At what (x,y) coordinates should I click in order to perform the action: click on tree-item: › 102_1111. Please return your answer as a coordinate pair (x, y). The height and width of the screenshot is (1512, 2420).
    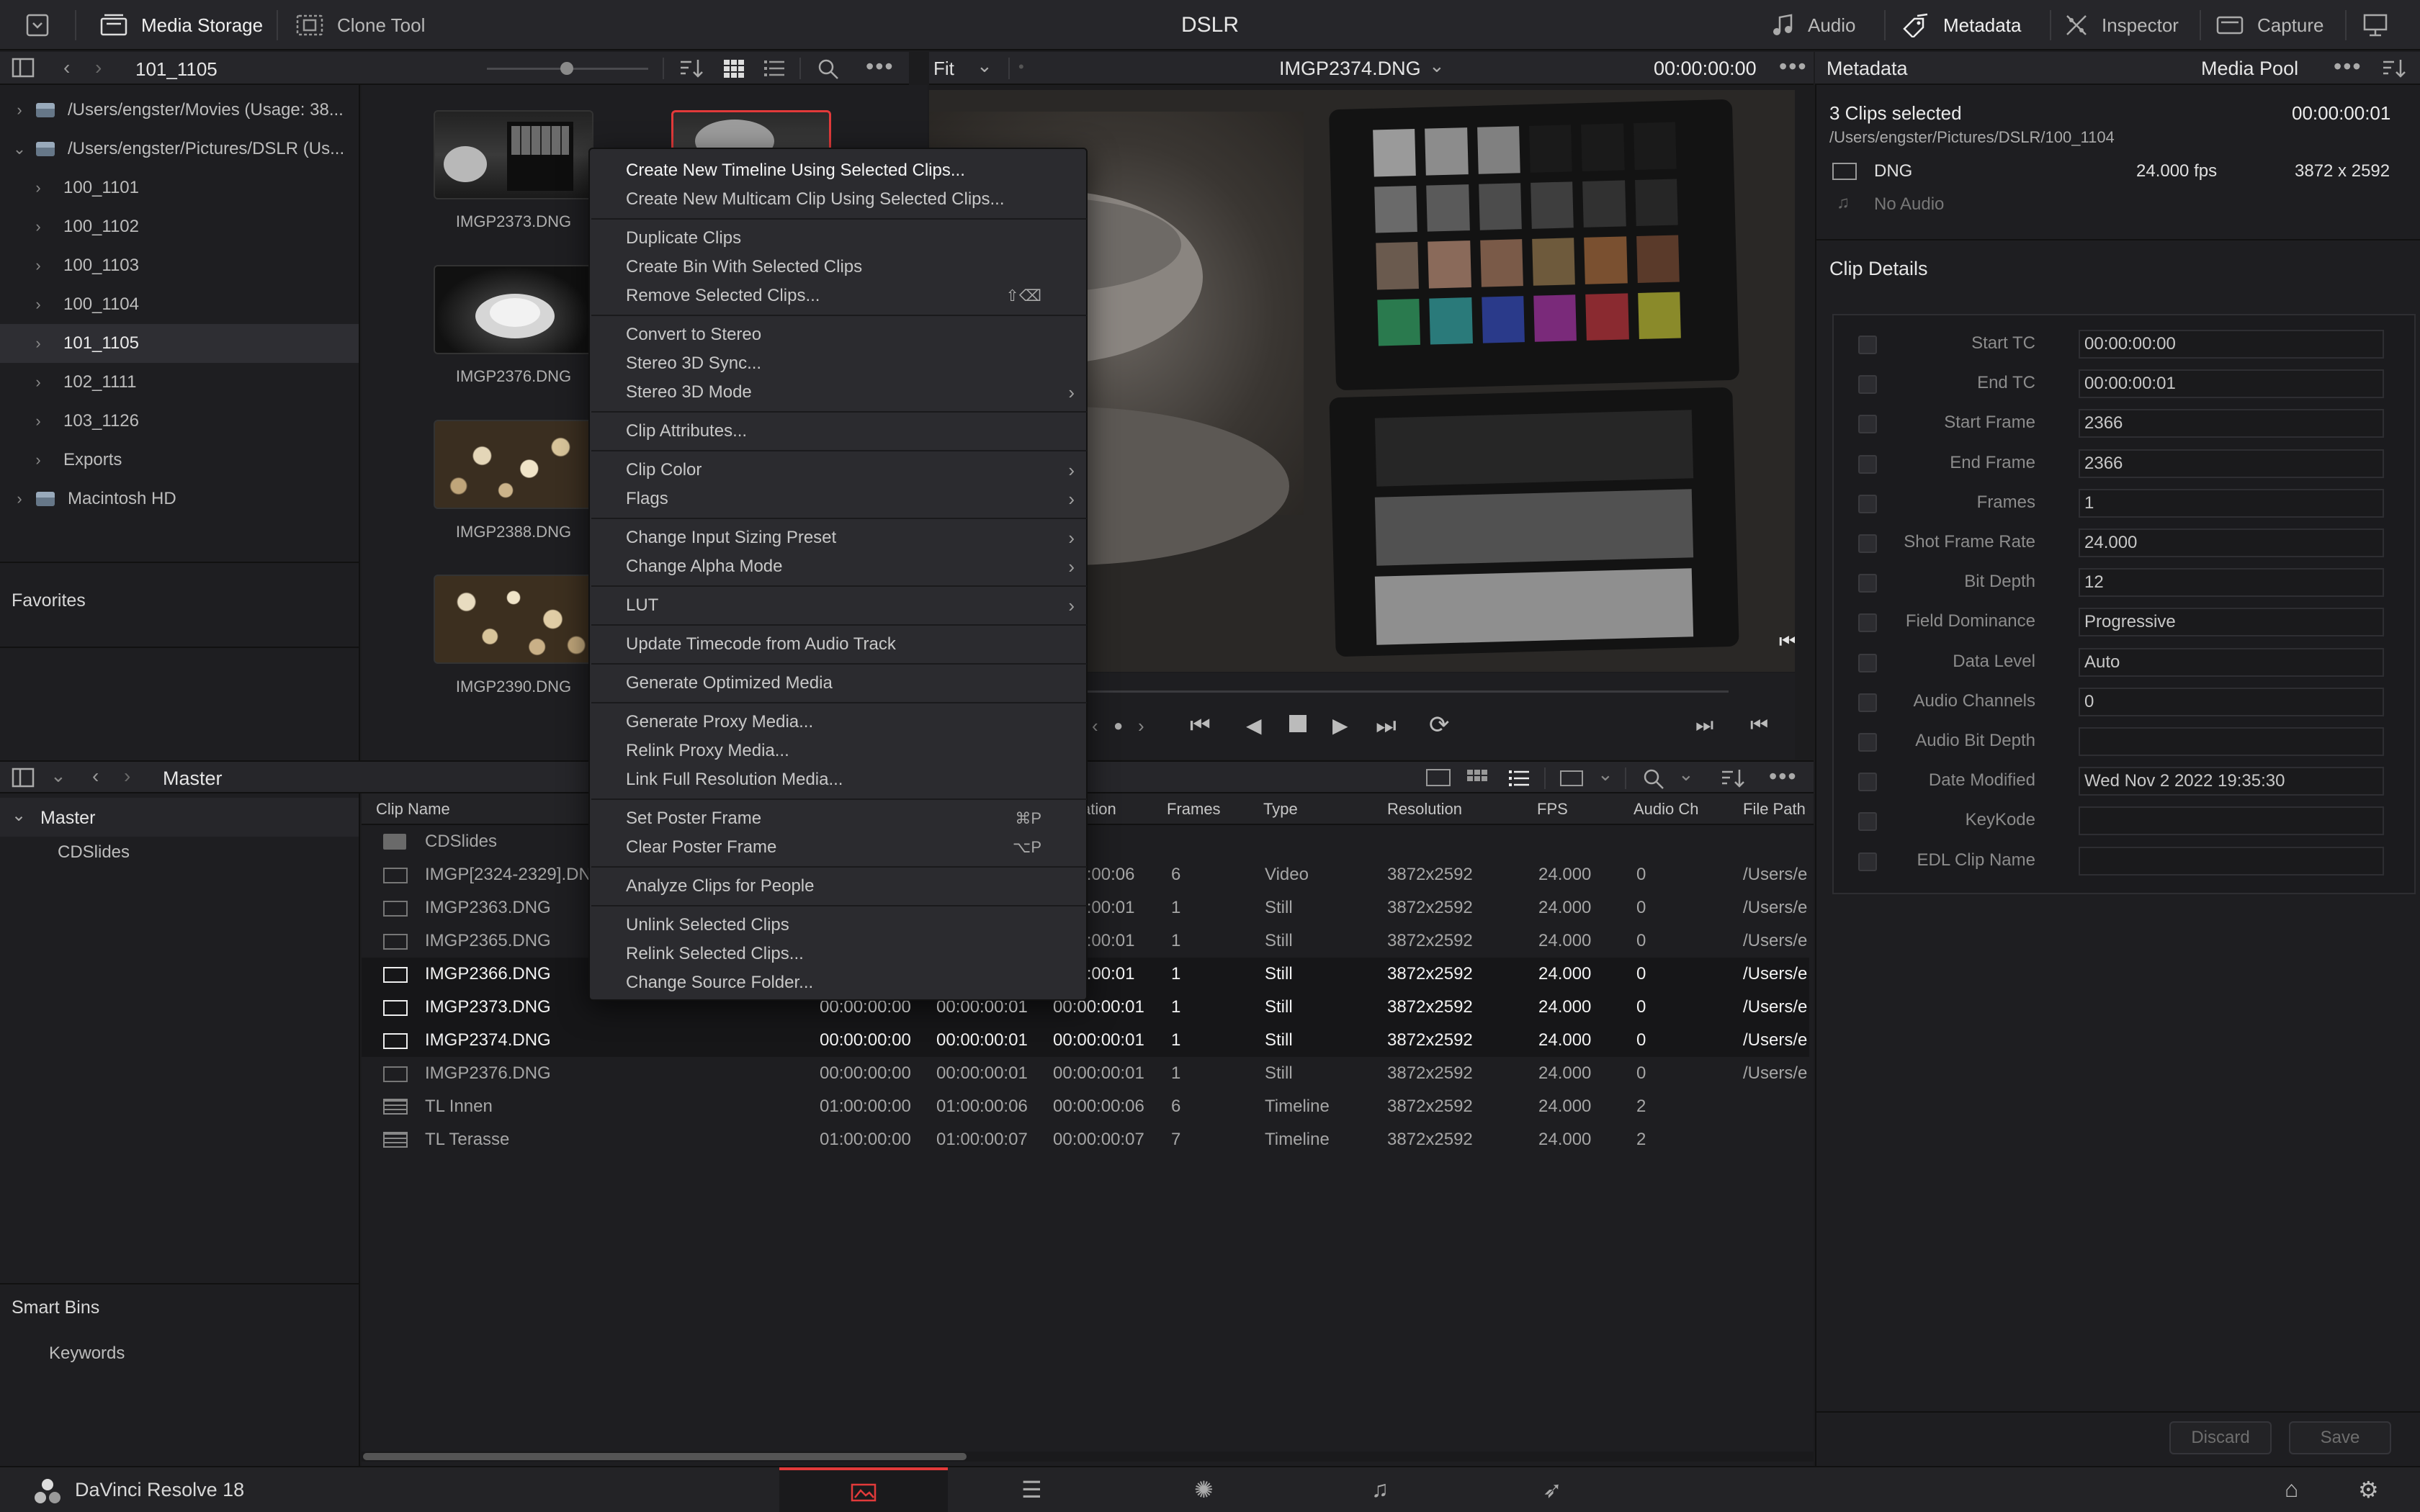
    Looking at the image, I should click on (179, 382).